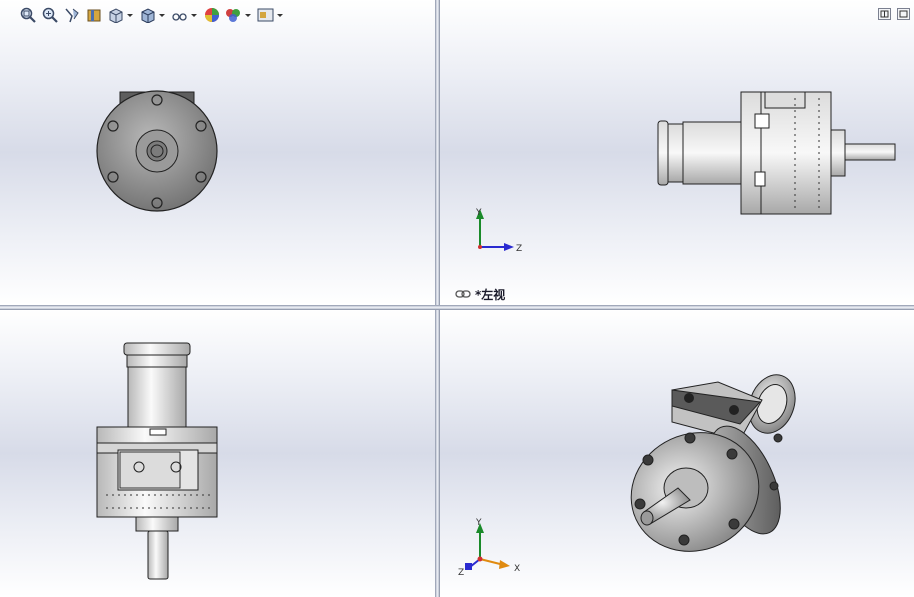 Image resolution: width=914 pixels, height=597 pixels. Describe the element at coordinates (776, 153) in the screenshot. I see `part-left-view` at that location.